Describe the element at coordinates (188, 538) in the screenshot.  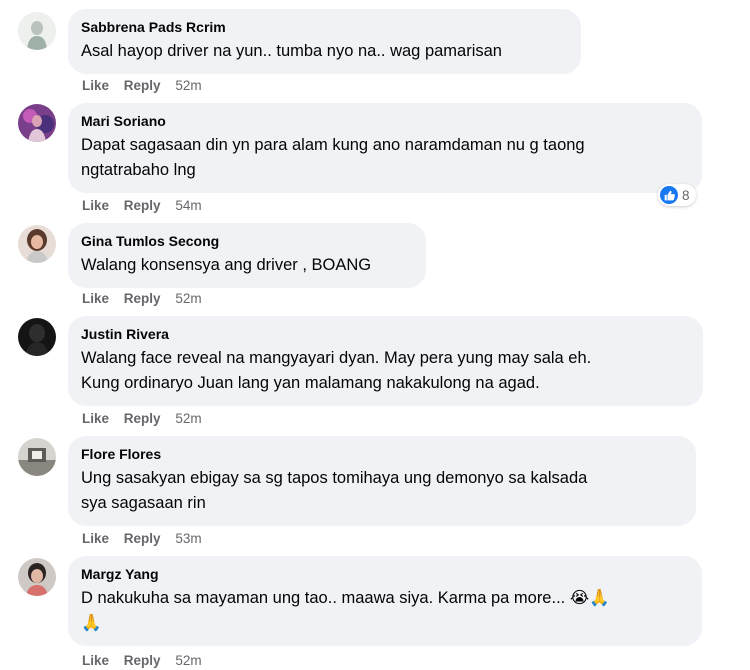
I see `comment-timestamp: 53m` at that location.